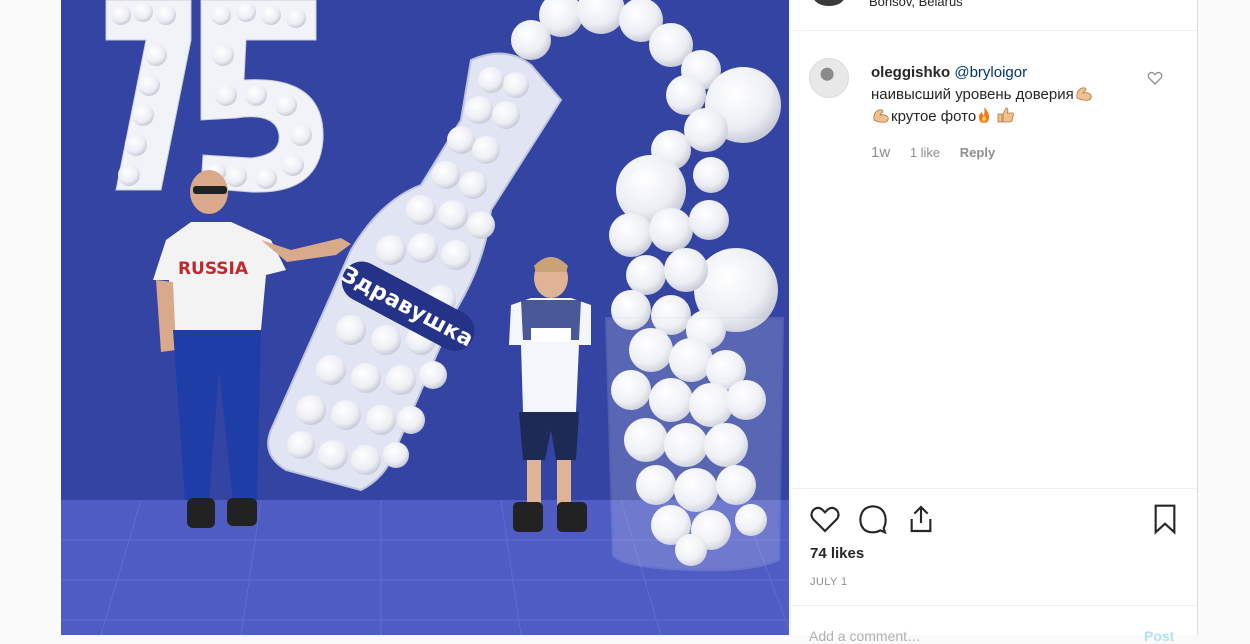 The width and height of the screenshot is (1250, 644). Describe the element at coordinates (1006, 115) in the screenshot. I see `thumbs-up-emoji-icon` at that location.